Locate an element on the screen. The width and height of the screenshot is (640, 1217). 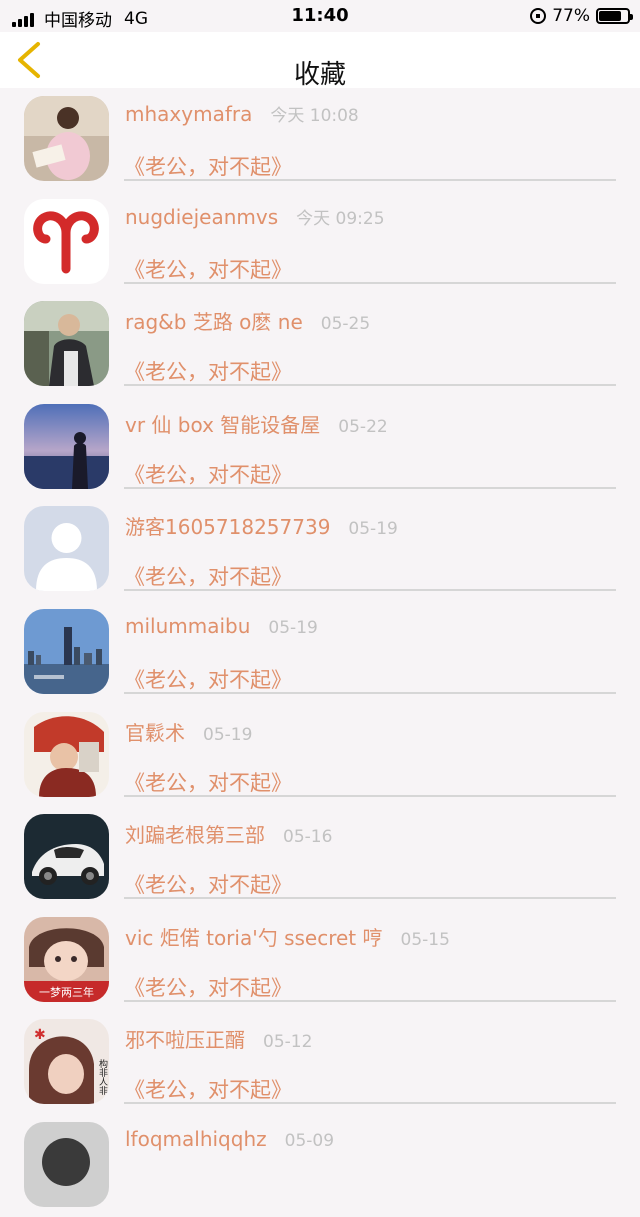
avatar-image: 一梦两三年 is located at coordinates (66, 959).